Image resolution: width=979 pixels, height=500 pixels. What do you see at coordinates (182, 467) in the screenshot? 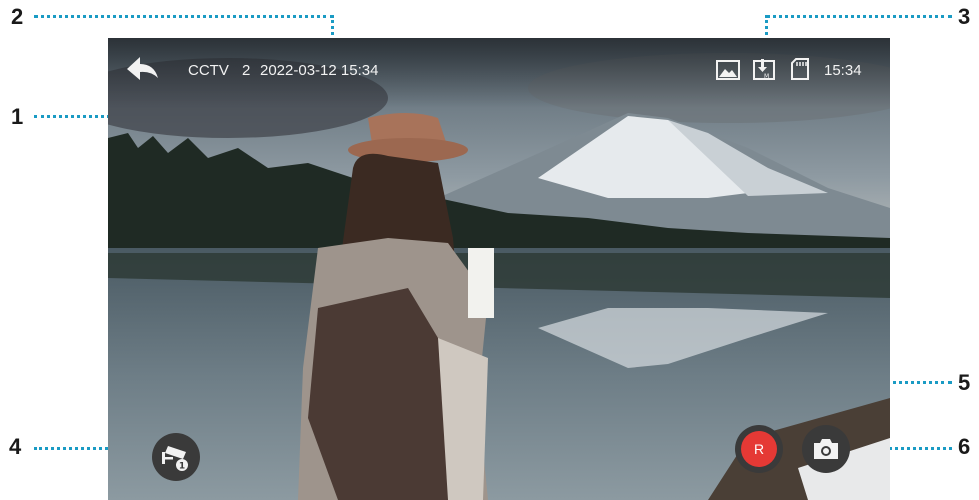
I see `svg-text: 1` at bounding box center [182, 467].